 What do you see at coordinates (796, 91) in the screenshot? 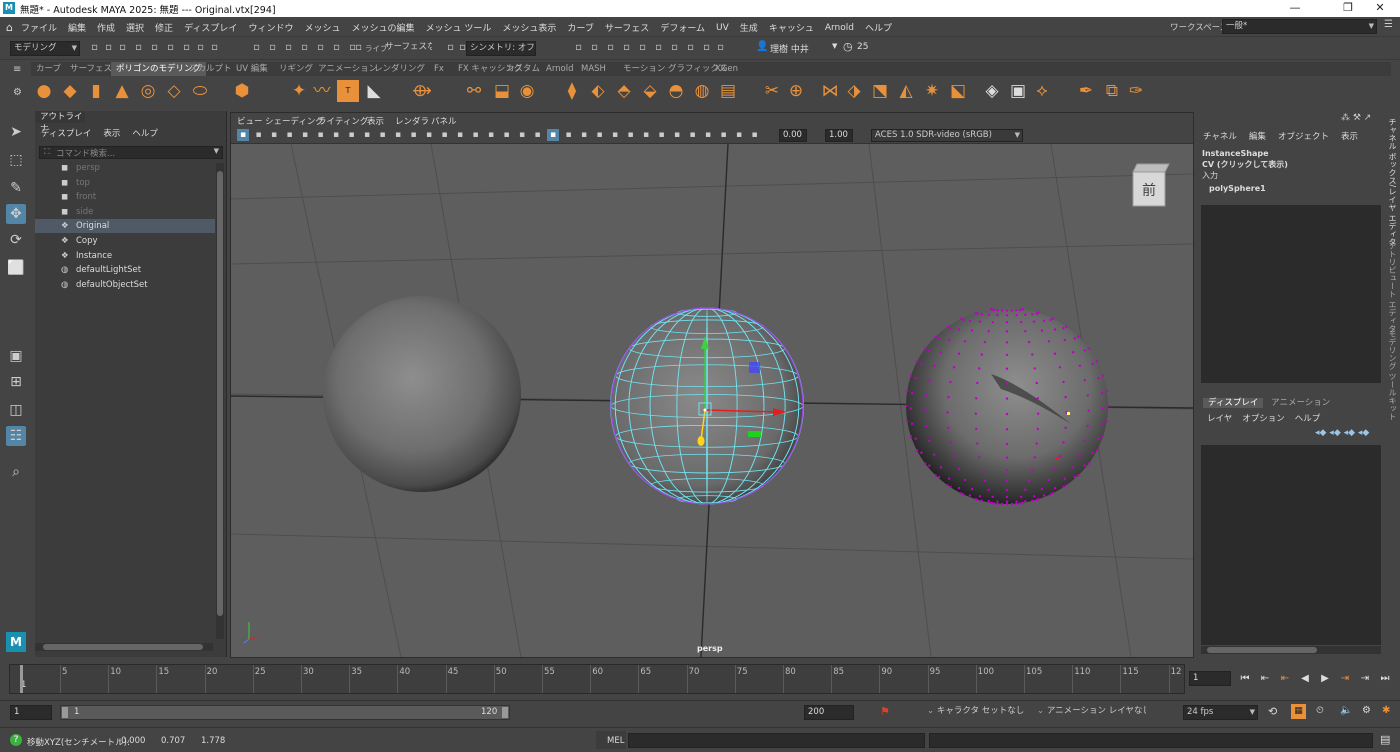
I see `target-weld-icon: ⊕` at bounding box center [796, 91].